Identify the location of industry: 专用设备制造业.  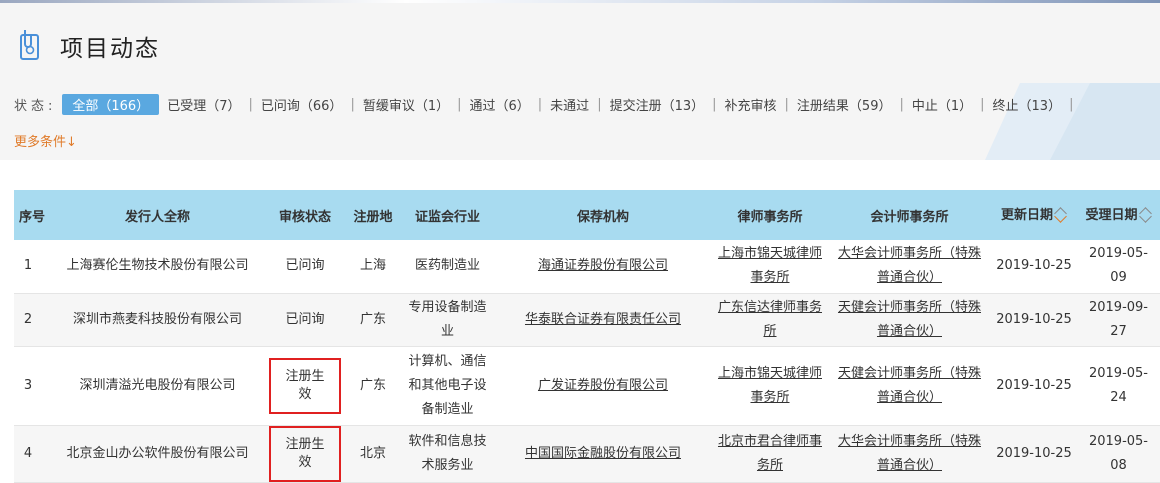
(447, 320).